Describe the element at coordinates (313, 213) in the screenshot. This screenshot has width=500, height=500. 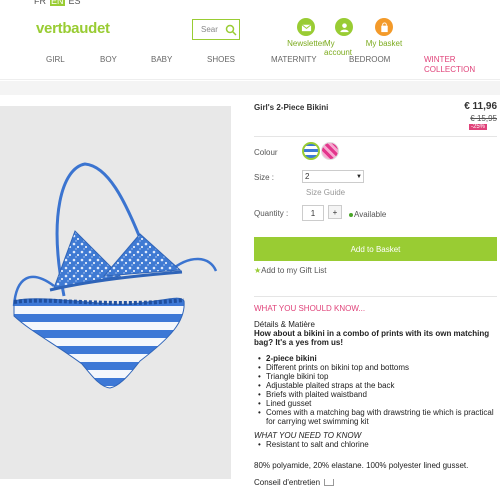
I see `quantity-field: 1` at that location.